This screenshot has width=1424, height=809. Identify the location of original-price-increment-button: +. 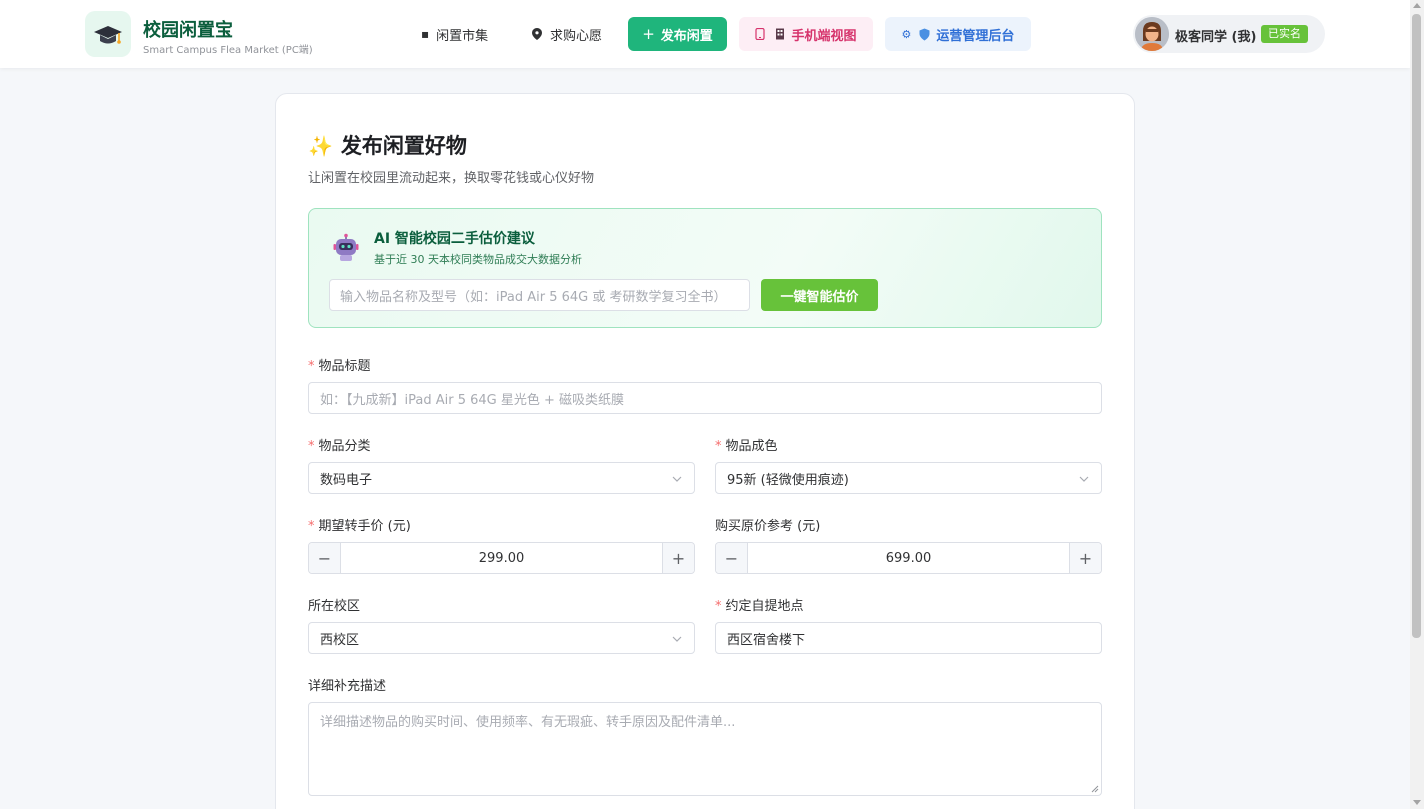
(1085, 558).